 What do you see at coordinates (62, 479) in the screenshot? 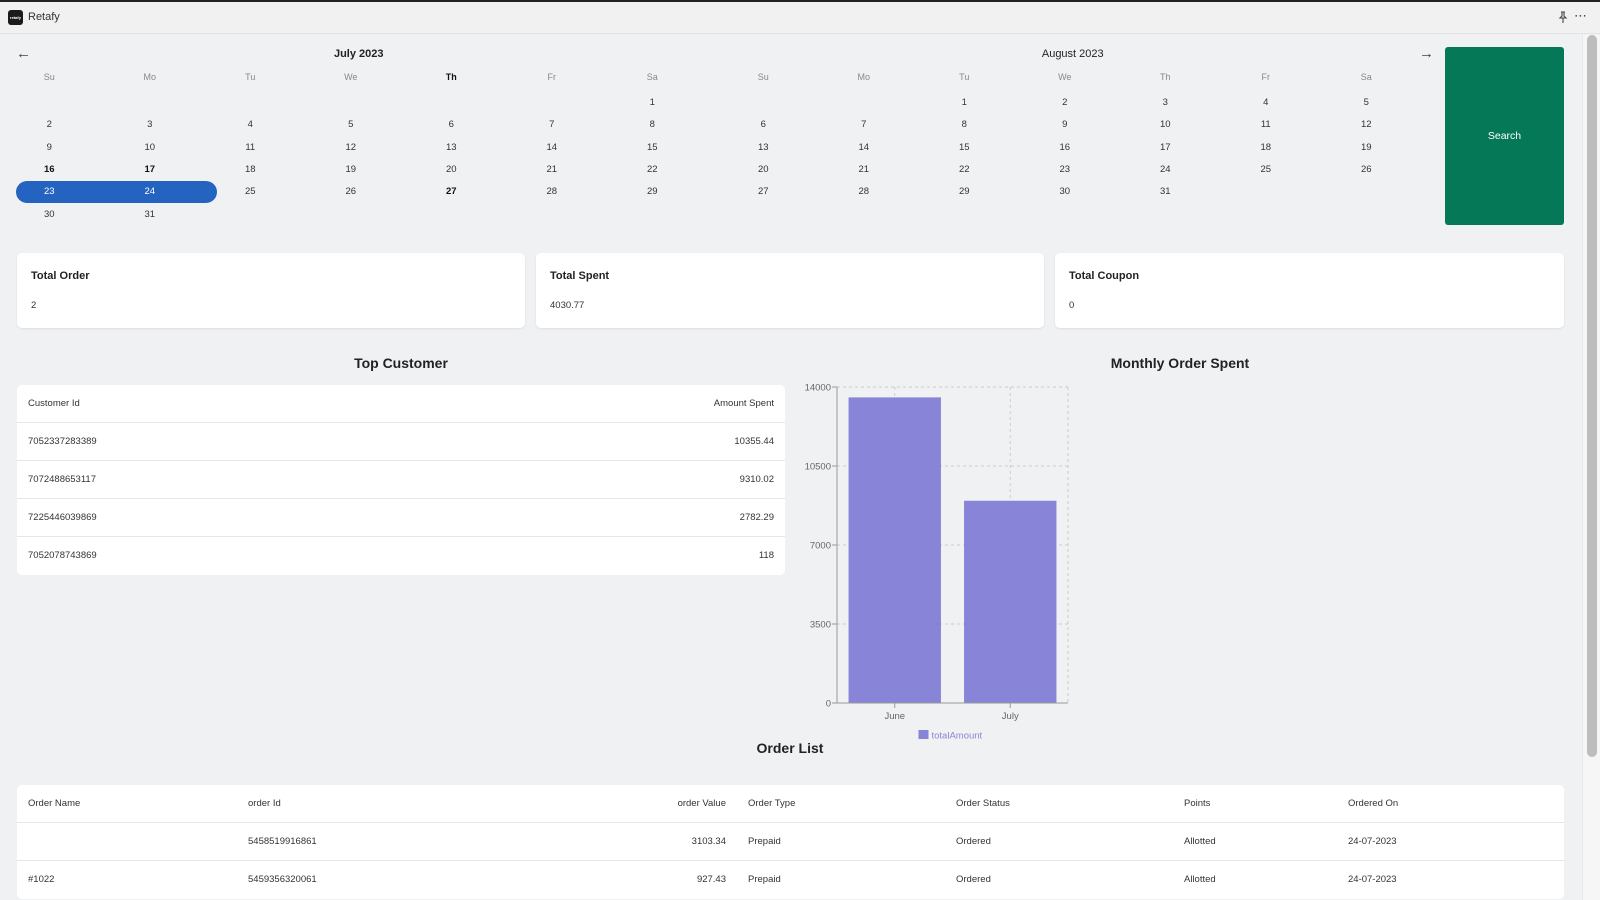
I see `customer-id: 7072488653117` at bounding box center [62, 479].